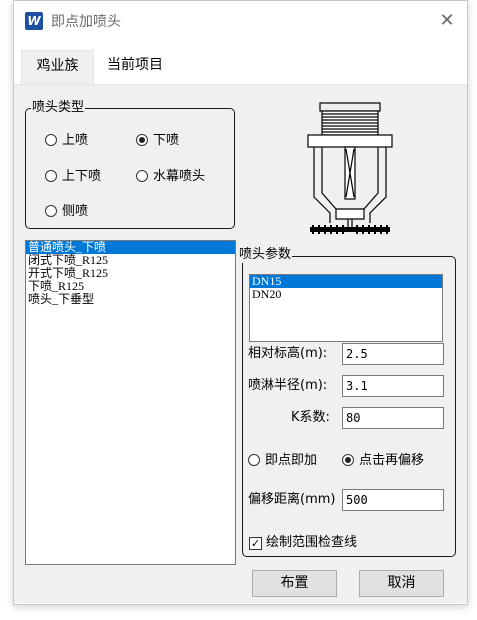 This screenshot has height=620, width=477. I want to click on draw-check-lines-label: 绘制范围检查线, so click(312, 542).